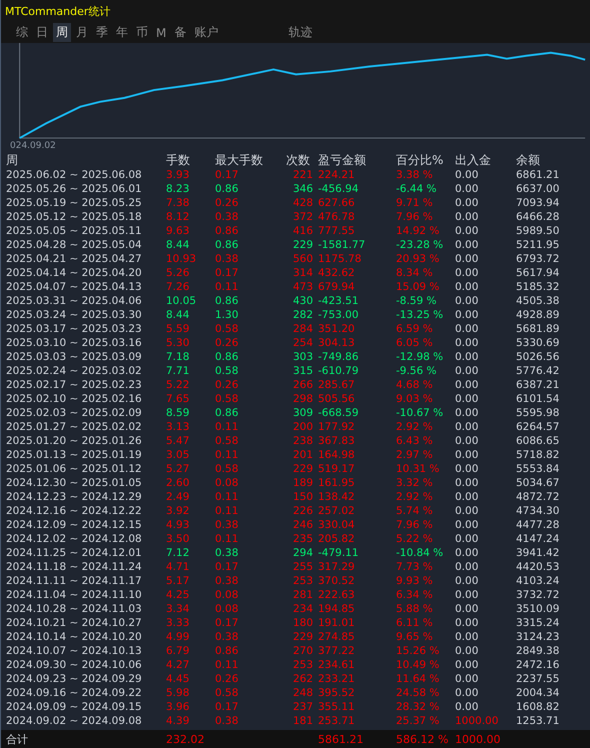  I want to click on table-cell-text: 235, so click(303, 539).